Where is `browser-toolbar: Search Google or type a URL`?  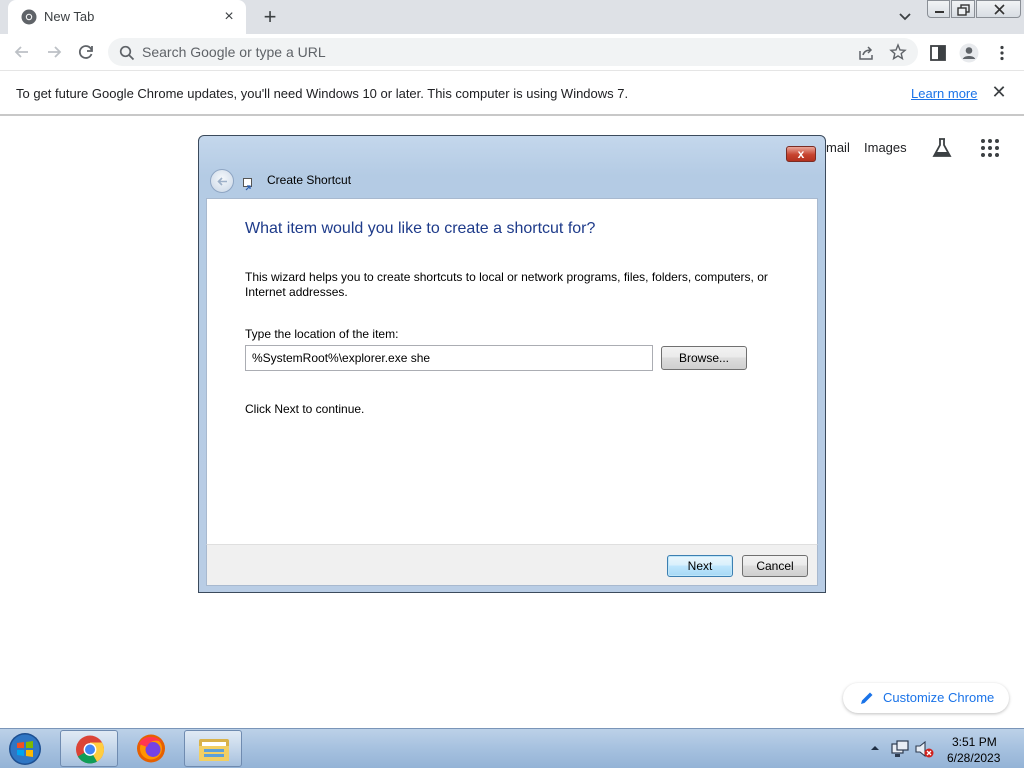
browser-toolbar: Search Google or type a URL is located at coordinates (512, 52).